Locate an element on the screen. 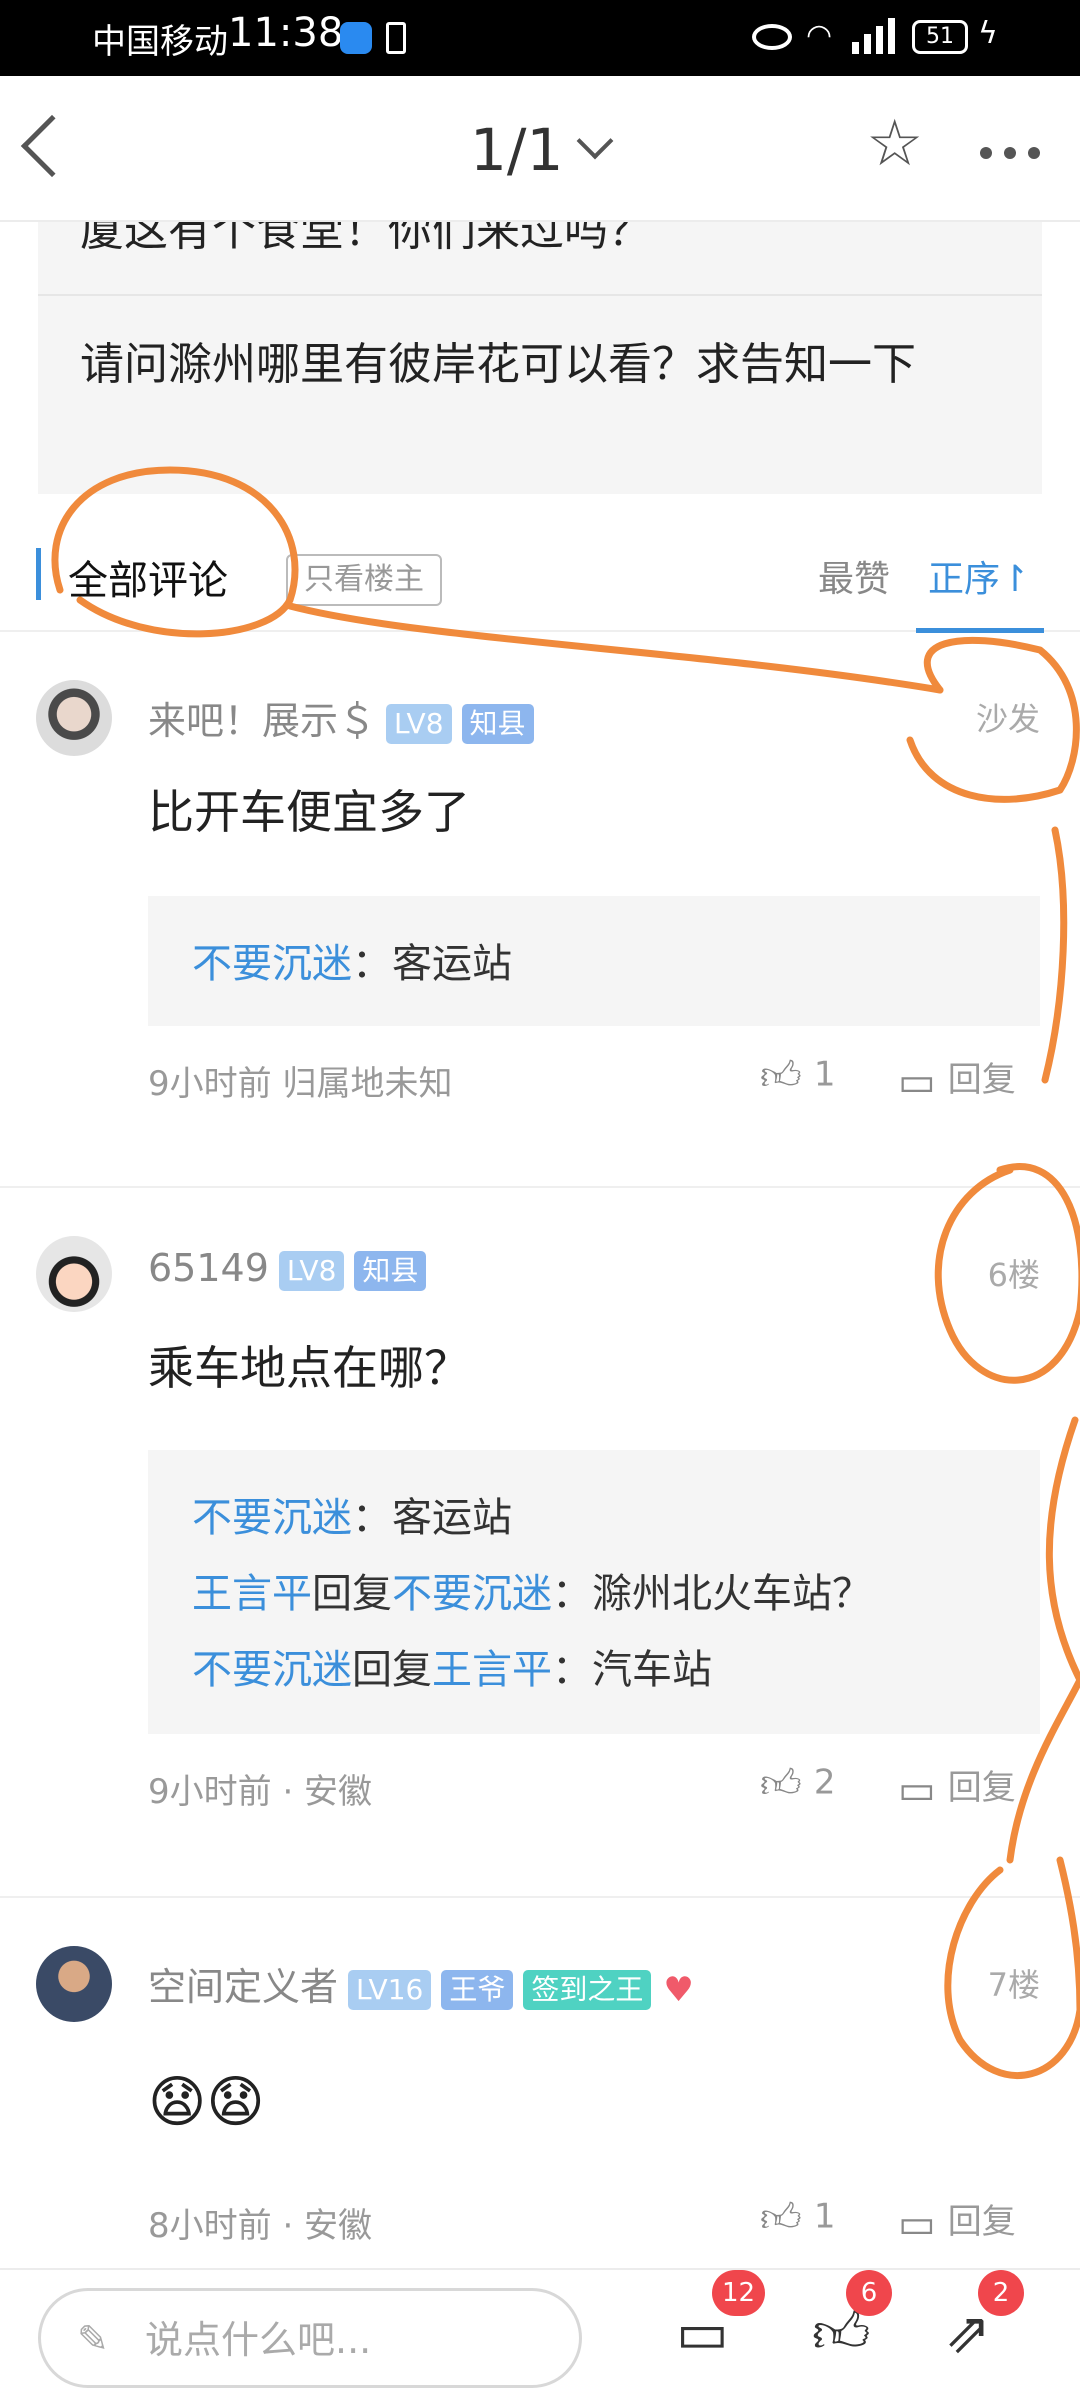  status-bar: 中国移动 11:38 ◠ 51 ϟ is located at coordinates (540, 38).